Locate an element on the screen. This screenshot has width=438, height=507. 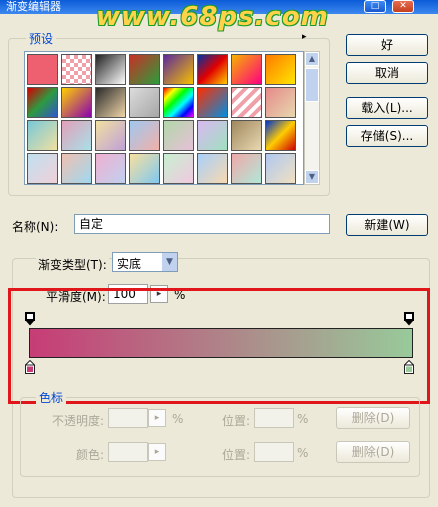
color-label: 颜色: is located at coordinates (90, 455).